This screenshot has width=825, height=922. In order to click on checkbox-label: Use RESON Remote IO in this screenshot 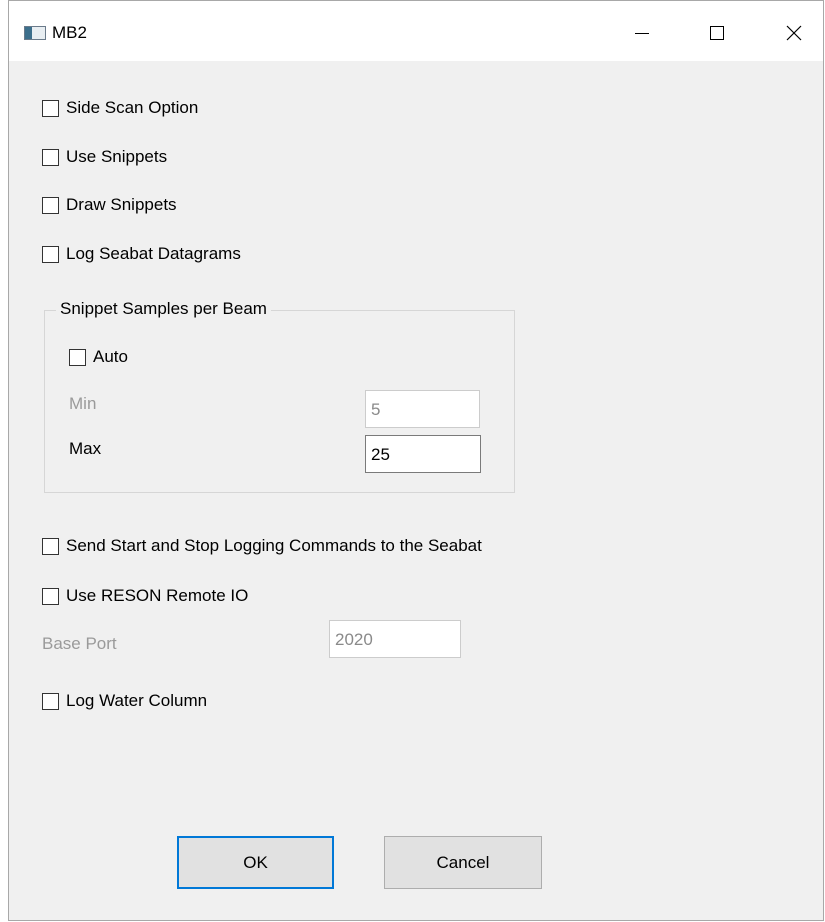, I will do `click(157, 595)`.